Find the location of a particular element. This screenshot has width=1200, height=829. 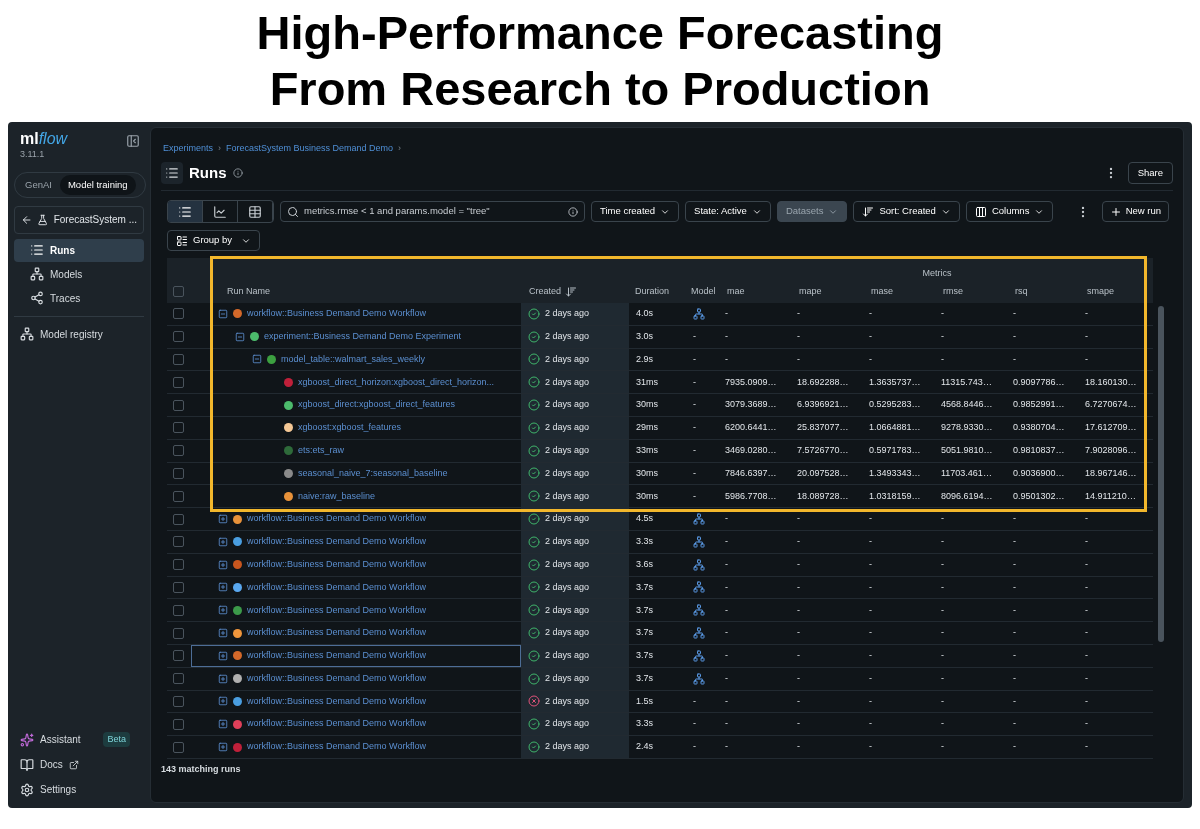

run-name-link: ets:ets_raw is located at coordinates (321, 450).